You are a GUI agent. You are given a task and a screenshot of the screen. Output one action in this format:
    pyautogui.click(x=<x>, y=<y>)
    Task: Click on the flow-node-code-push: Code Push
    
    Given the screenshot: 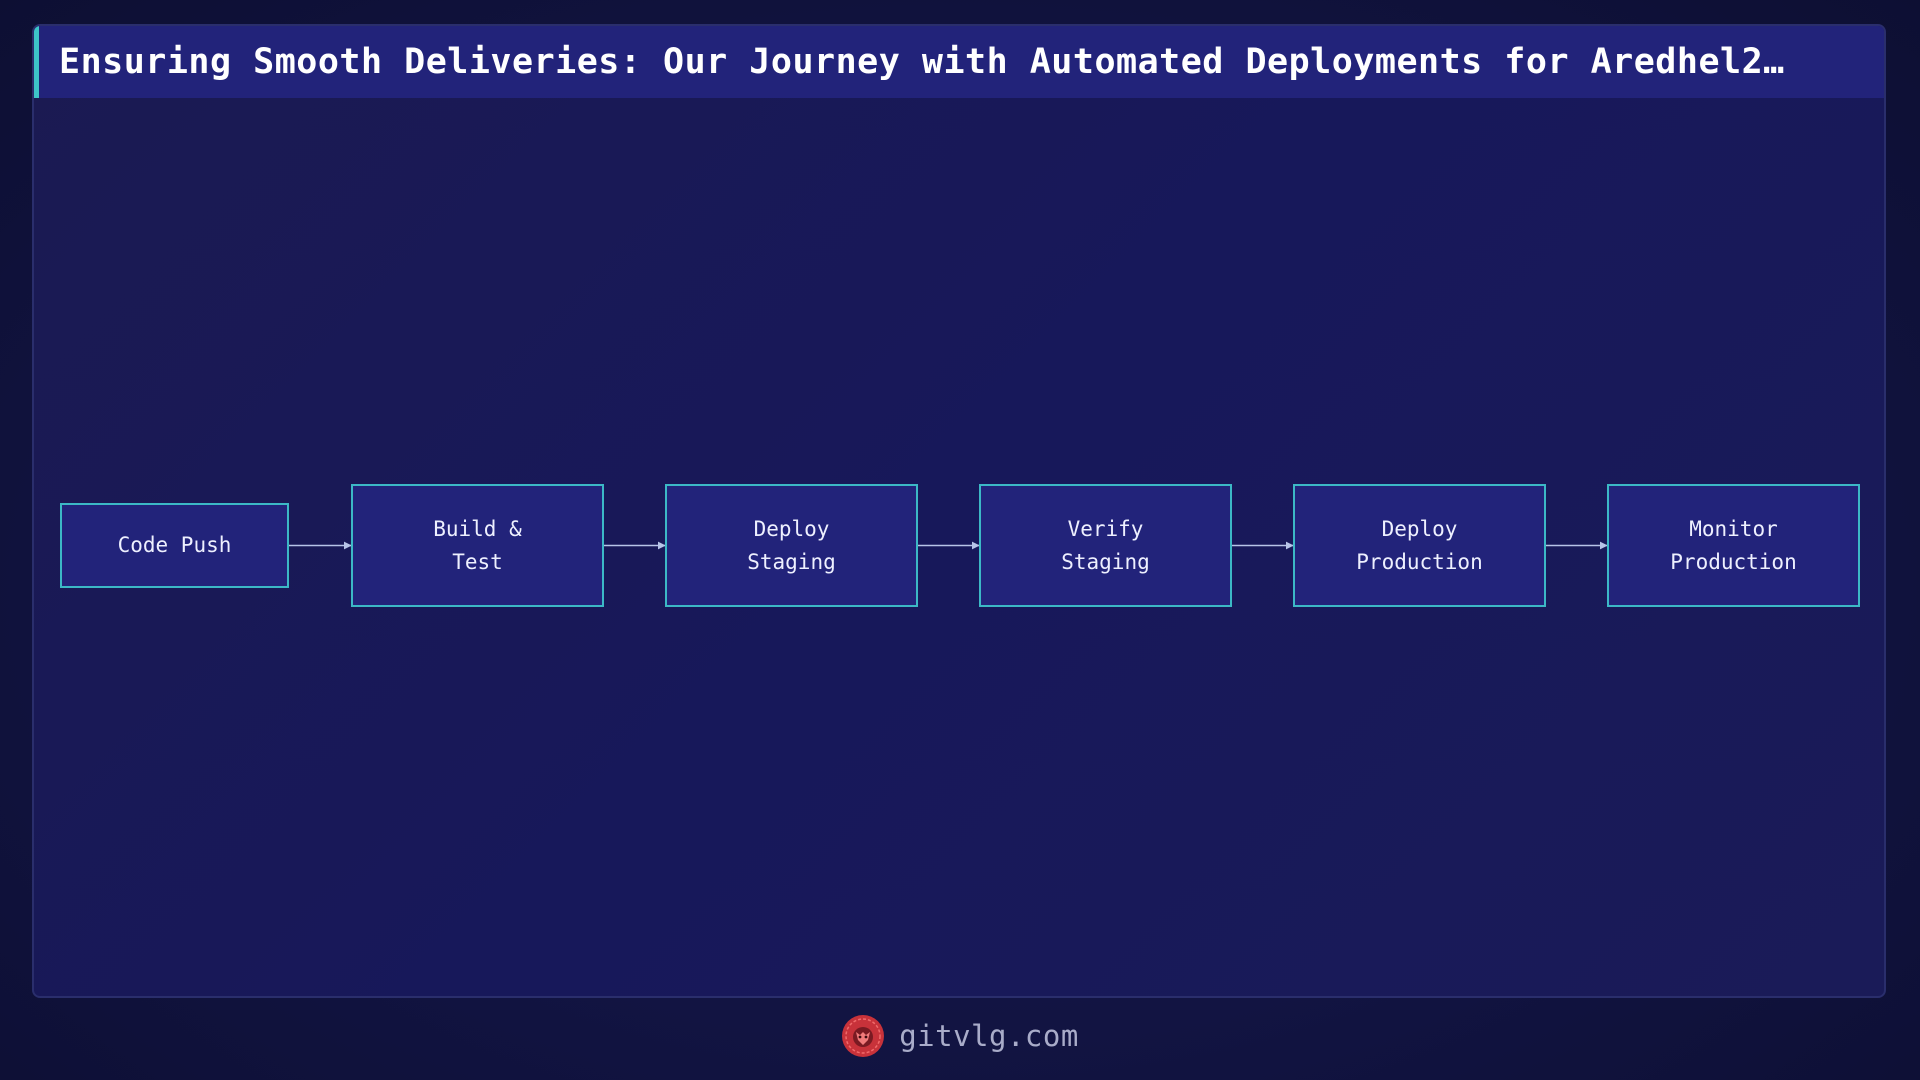 What is the action you would take?
    pyautogui.click(x=174, y=545)
    